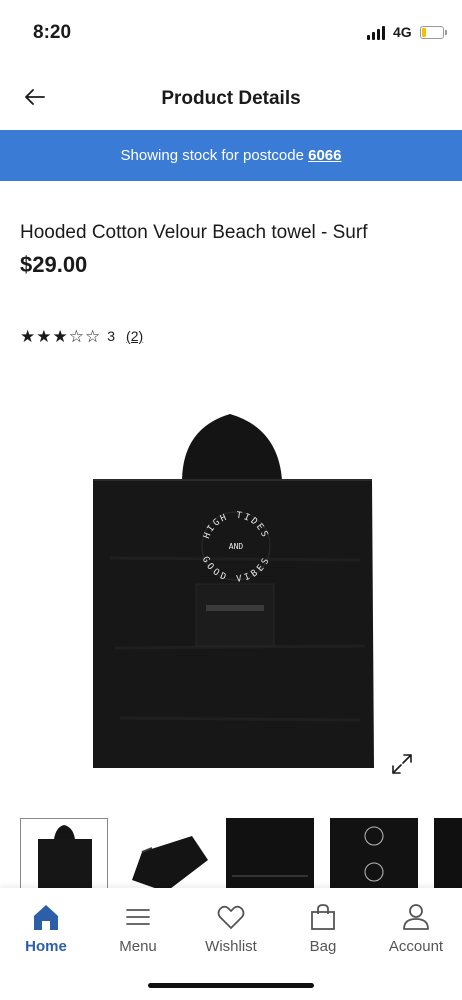  What do you see at coordinates (402, 32) in the screenshot?
I see `network-type: 4G` at bounding box center [402, 32].